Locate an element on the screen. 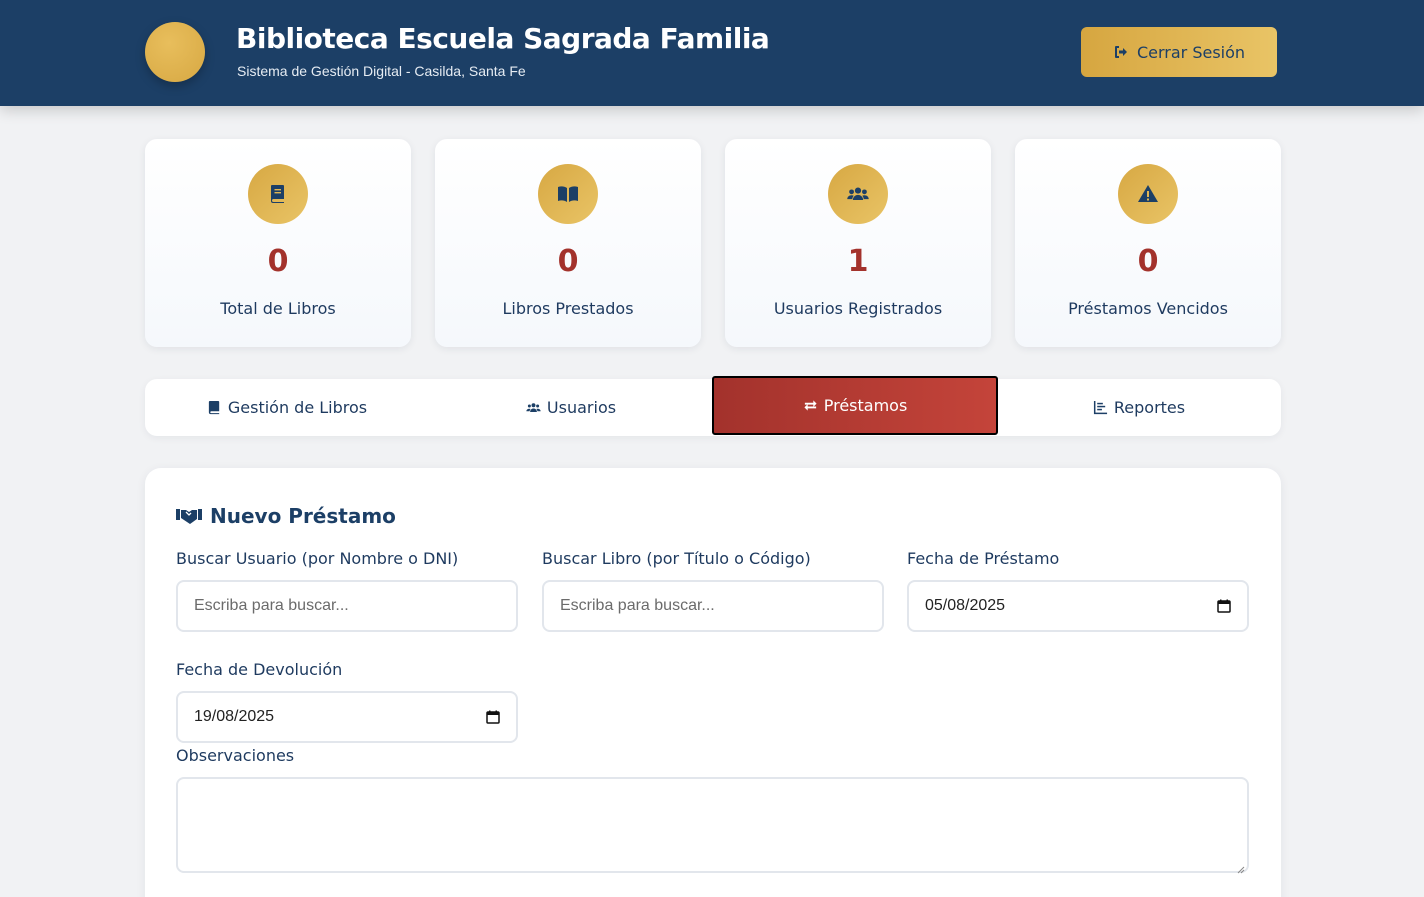 The width and height of the screenshot is (1424, 897). logout-button: Cerrar Sesión is located at coordinates (1179, 52).